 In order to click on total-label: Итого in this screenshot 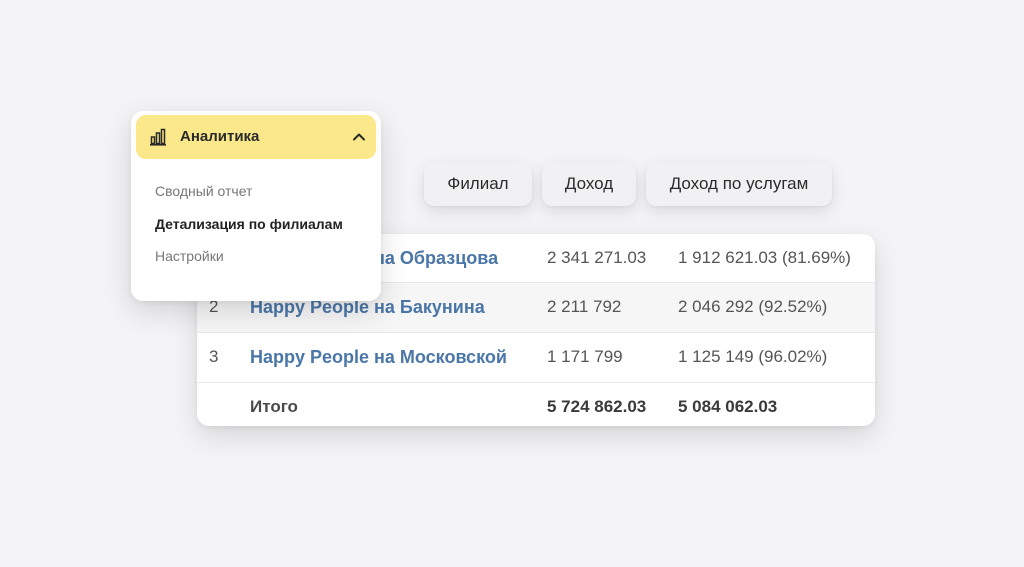, I will do `click(274, 406)`.